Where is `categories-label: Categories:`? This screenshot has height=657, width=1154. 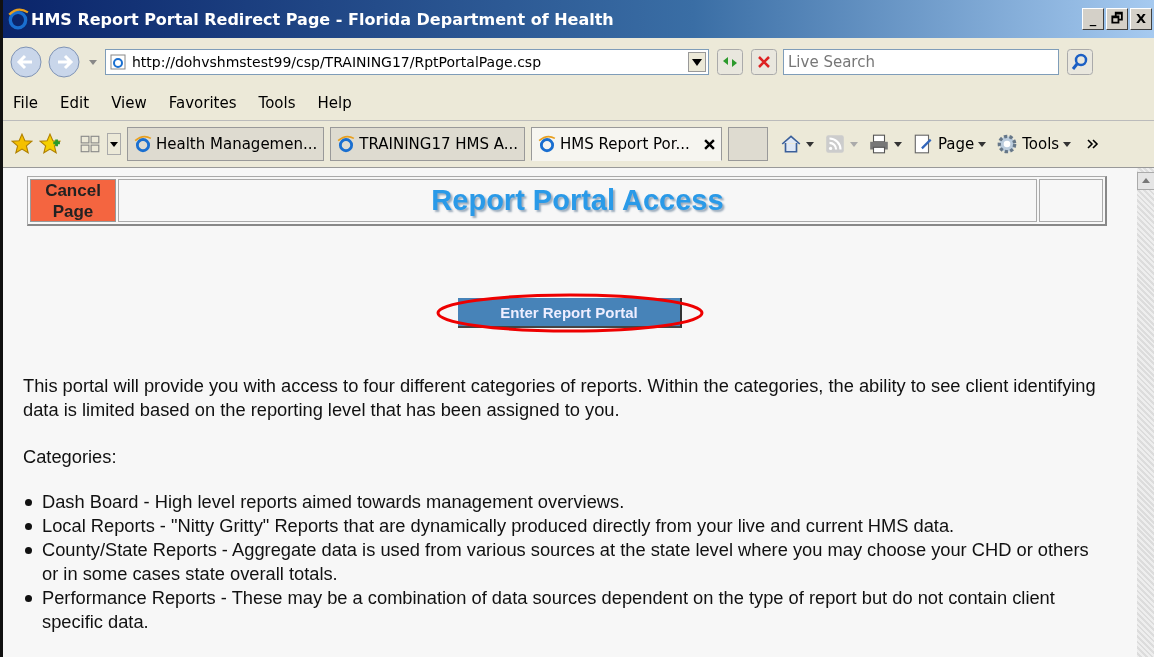
categories-label: Categories: is located at coordinates (70, 457).